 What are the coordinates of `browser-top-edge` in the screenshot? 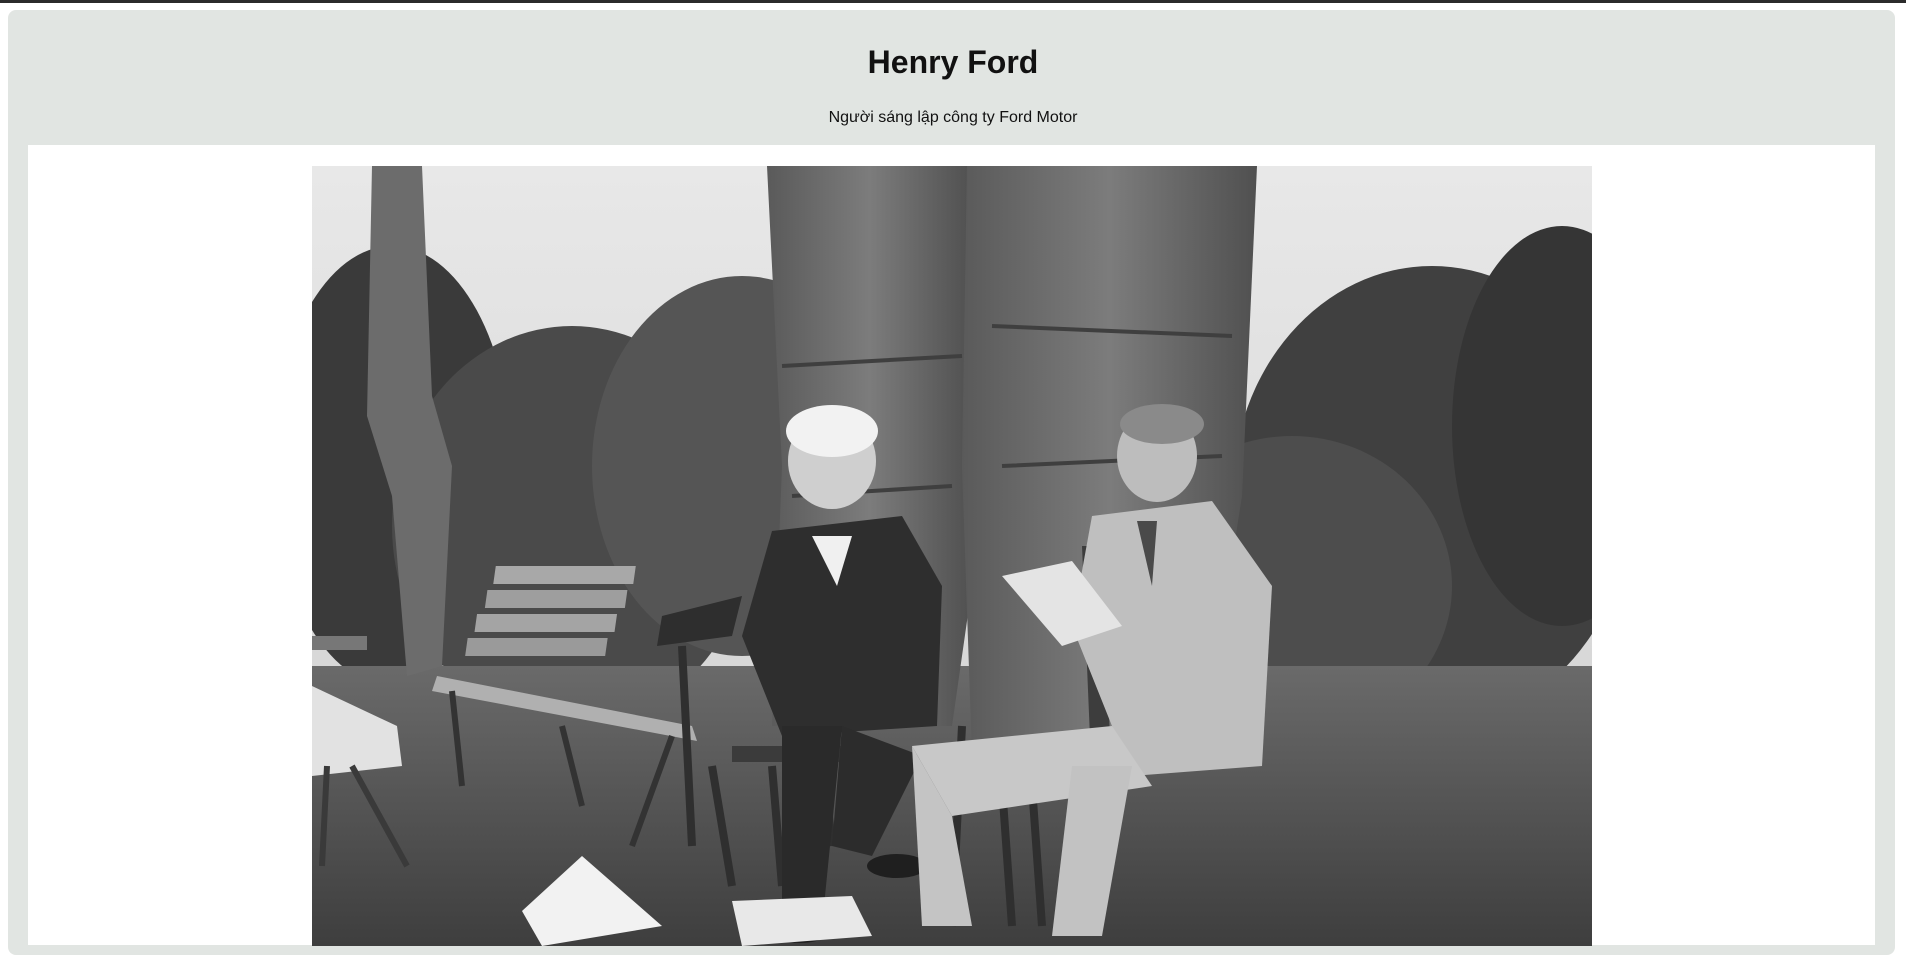 It's located at (953, 1).